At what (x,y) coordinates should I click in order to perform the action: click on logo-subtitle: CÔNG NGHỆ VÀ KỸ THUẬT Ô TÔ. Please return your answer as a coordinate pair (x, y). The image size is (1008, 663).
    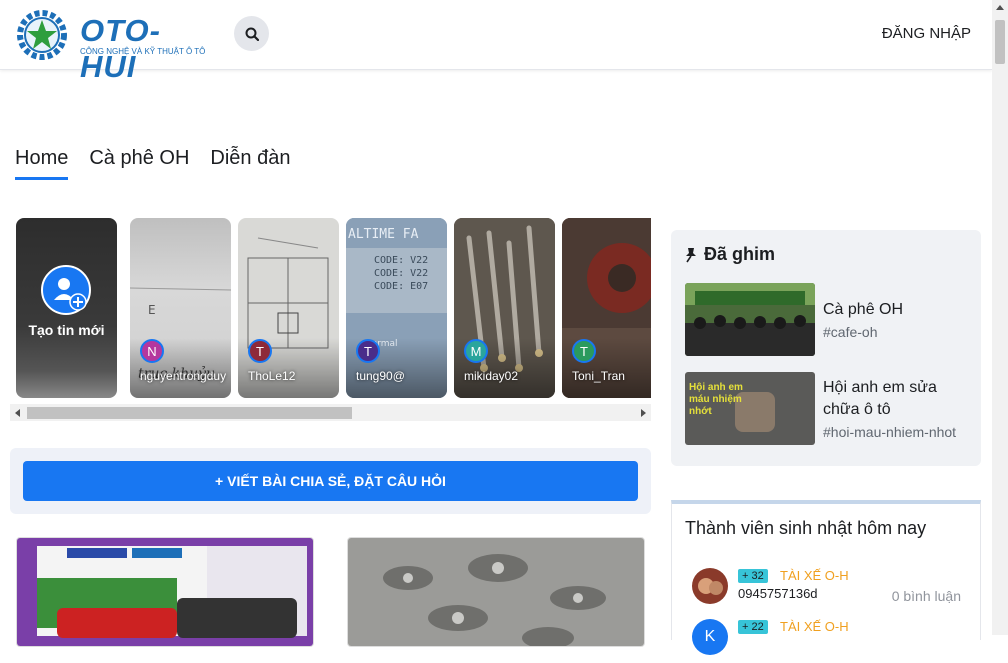
    Looking at the image, I should click on (143, 51).